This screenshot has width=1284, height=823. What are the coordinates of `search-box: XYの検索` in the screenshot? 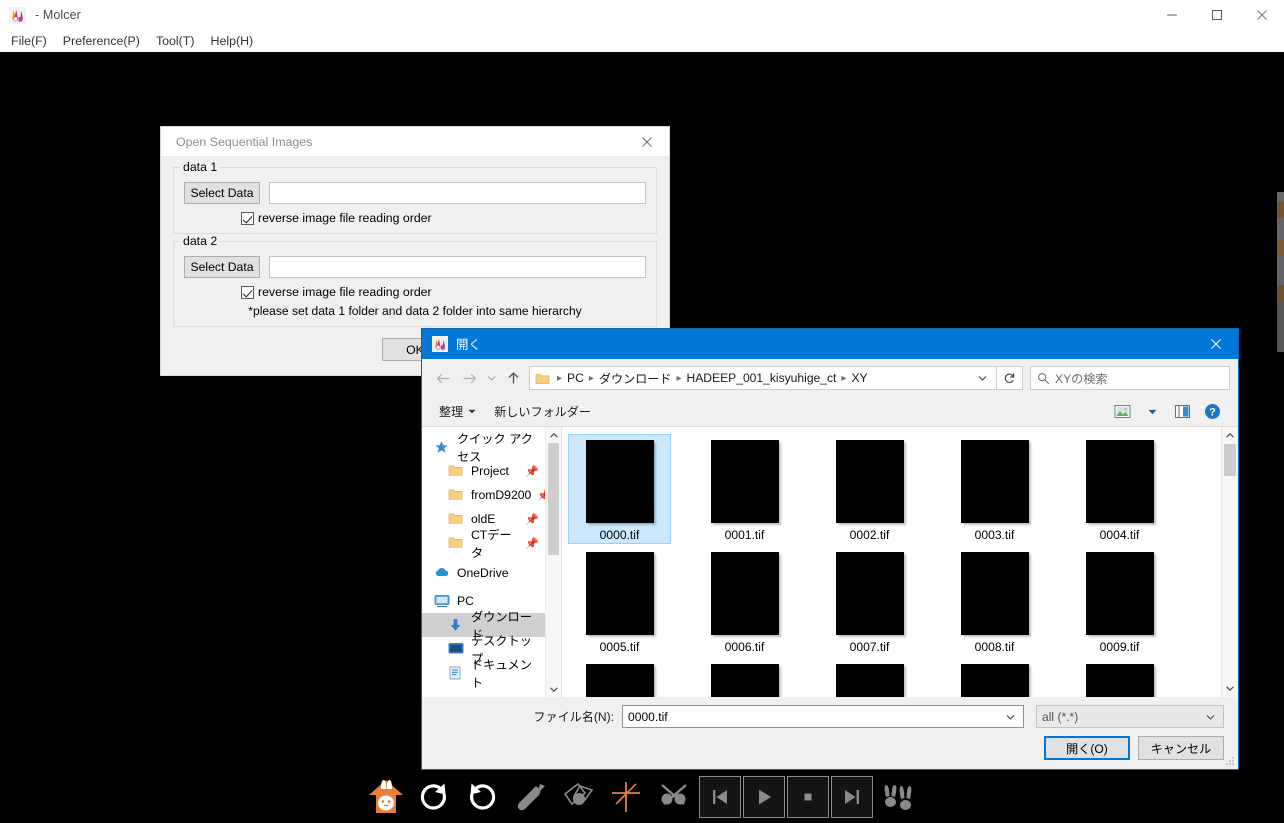 It's located at (1130, 378).